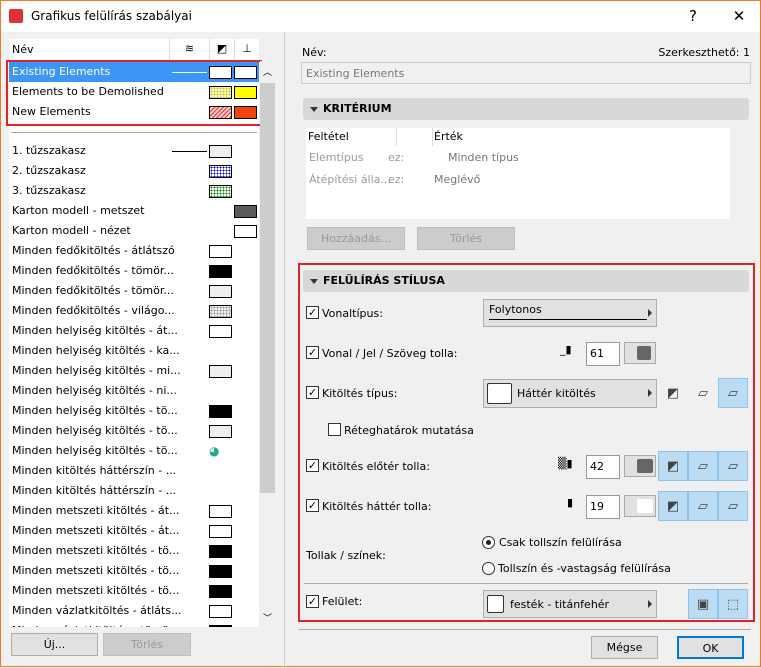 The image size is (761, 668). Describe the element at coordinates (147, 644) in the screenshot. I see `delete-rule-button: Törlés` at that location.